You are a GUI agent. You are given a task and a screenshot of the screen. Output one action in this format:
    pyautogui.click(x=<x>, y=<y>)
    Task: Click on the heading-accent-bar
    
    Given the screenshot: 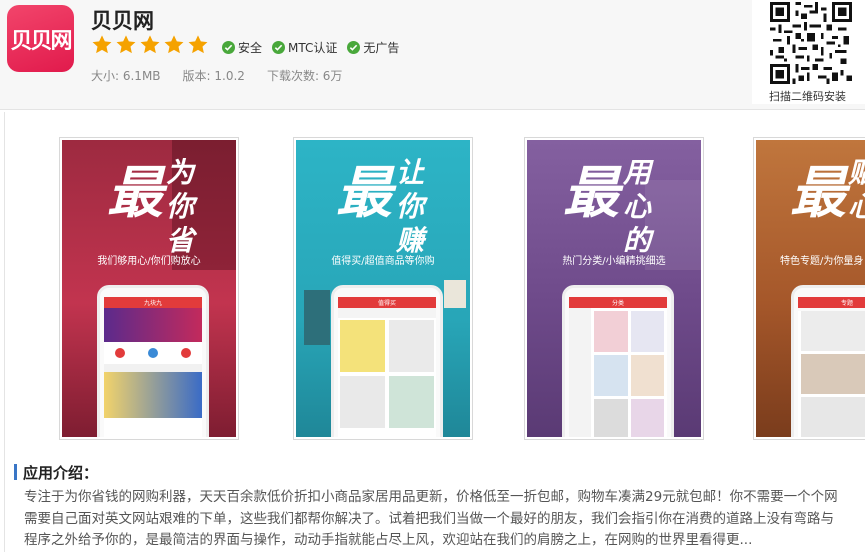 What is the action you would take?
    pyautogui.click(x=15, y=472)
    